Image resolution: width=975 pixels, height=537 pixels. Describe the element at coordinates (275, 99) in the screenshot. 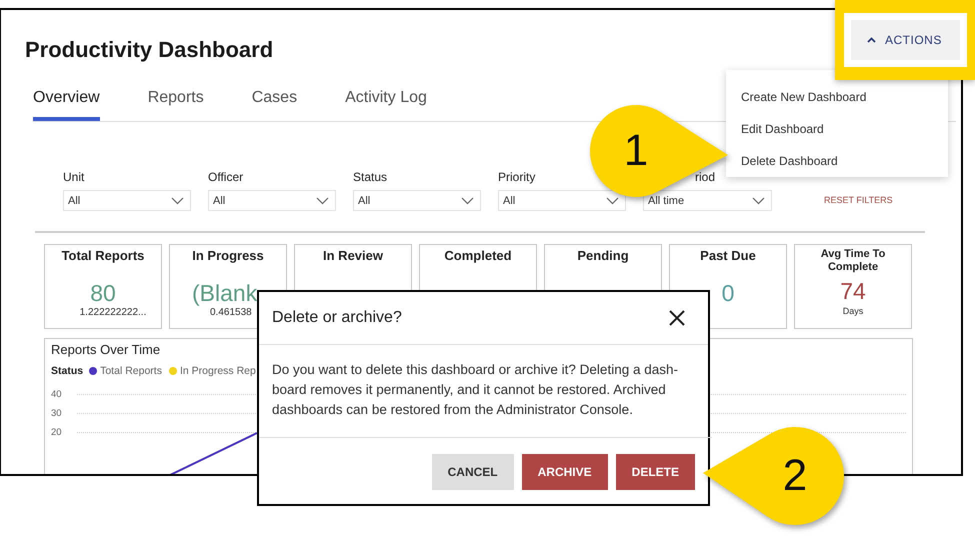

I see `tab: Cases` at that location.